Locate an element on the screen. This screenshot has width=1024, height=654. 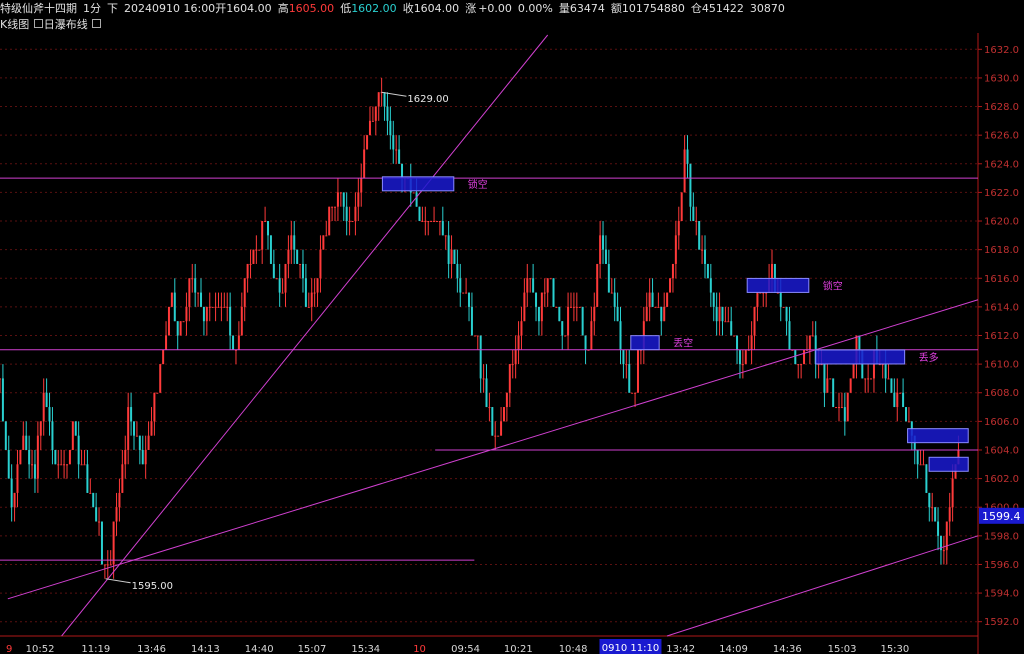
indicator-waterfall: 日瀑布线 is located at coordinates (66, 24).